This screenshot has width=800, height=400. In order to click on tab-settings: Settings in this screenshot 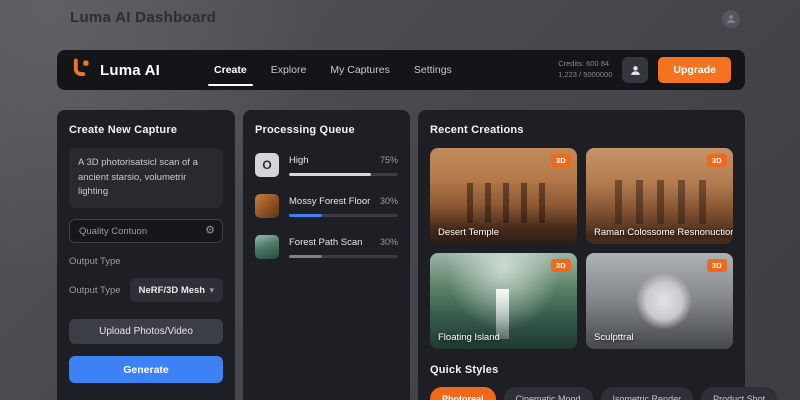, I will do `click(433, 70)`.